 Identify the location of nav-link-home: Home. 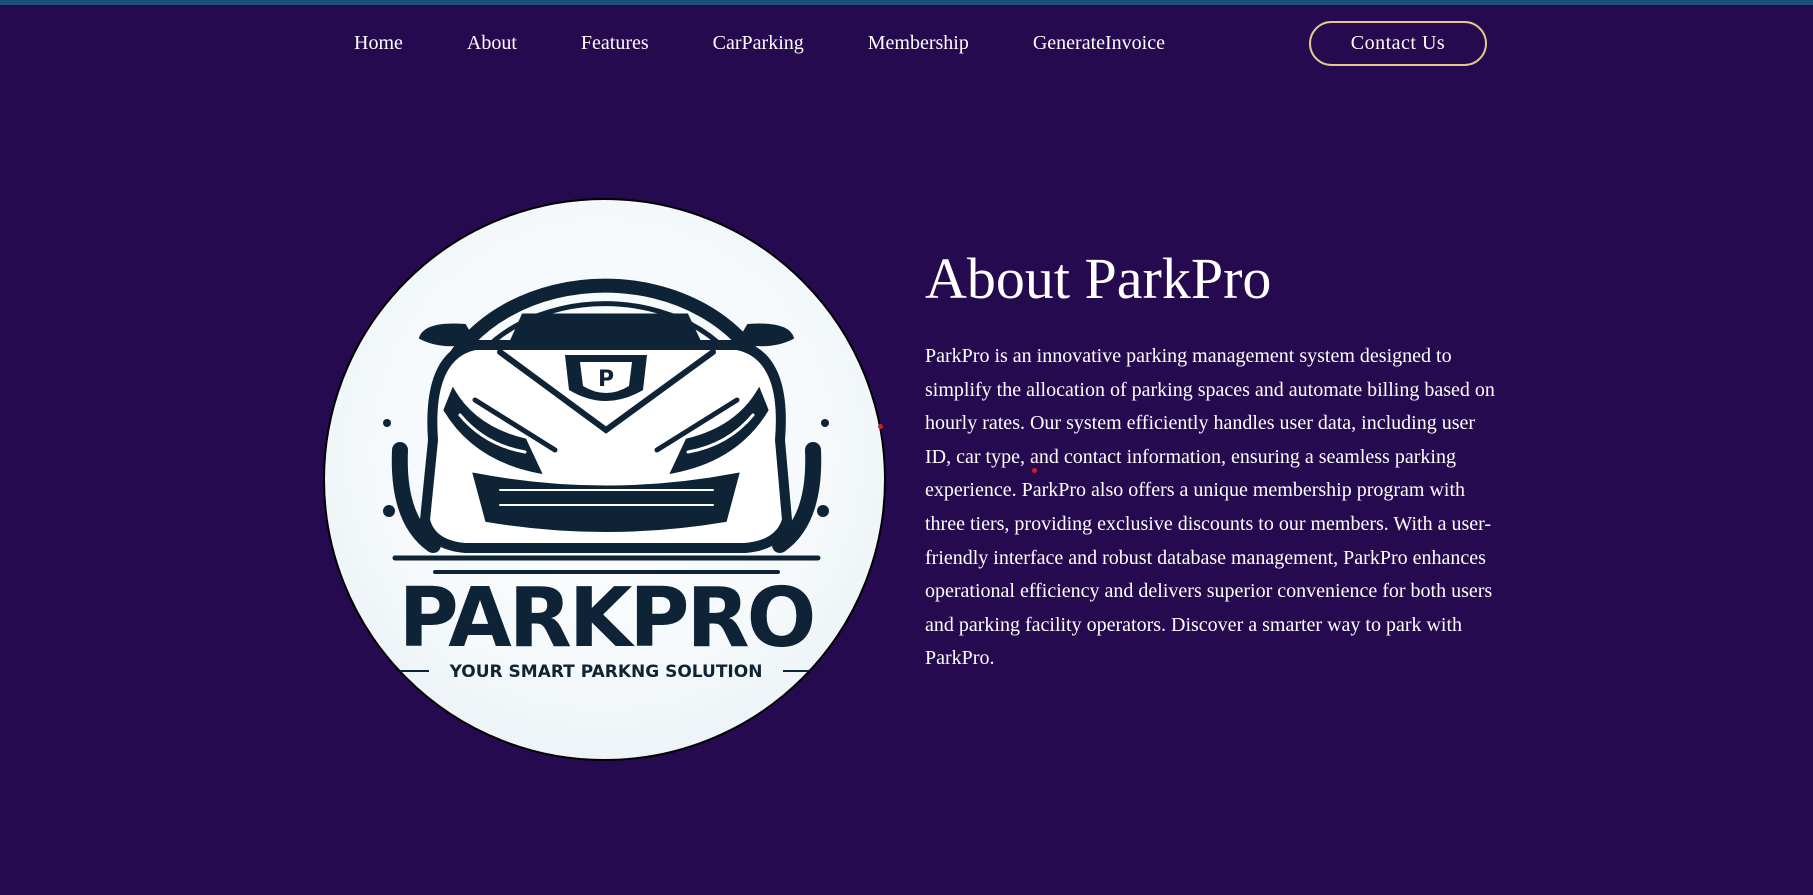
(378, 43).